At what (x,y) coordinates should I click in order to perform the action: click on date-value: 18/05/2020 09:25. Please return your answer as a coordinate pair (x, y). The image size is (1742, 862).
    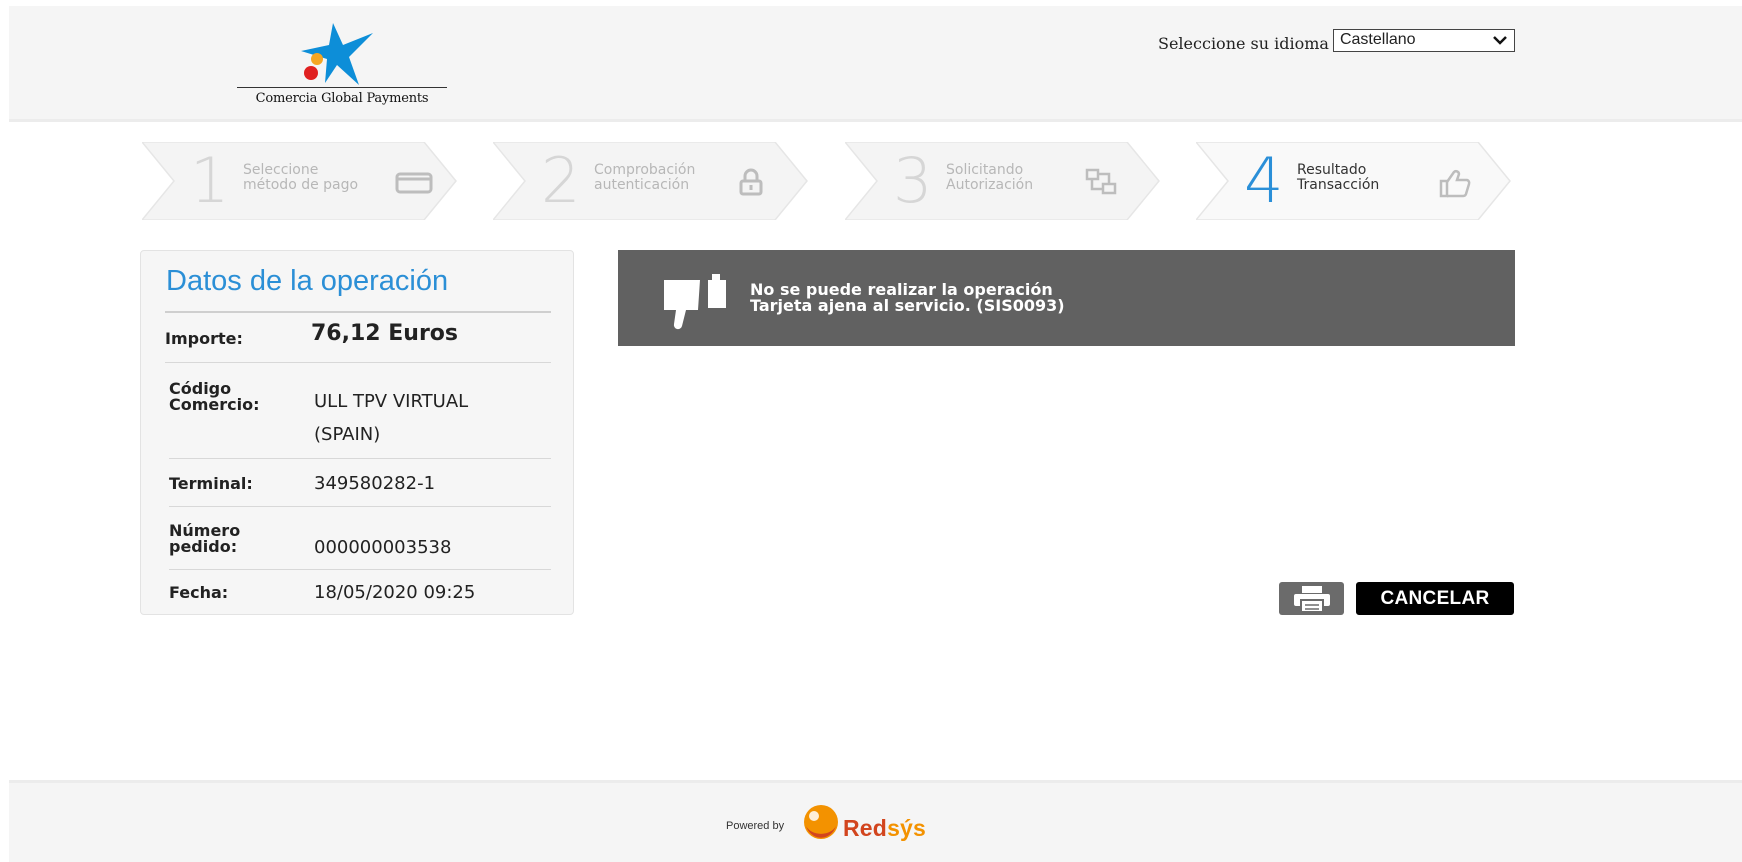
    Looking at the image, I should click on (395, 592).